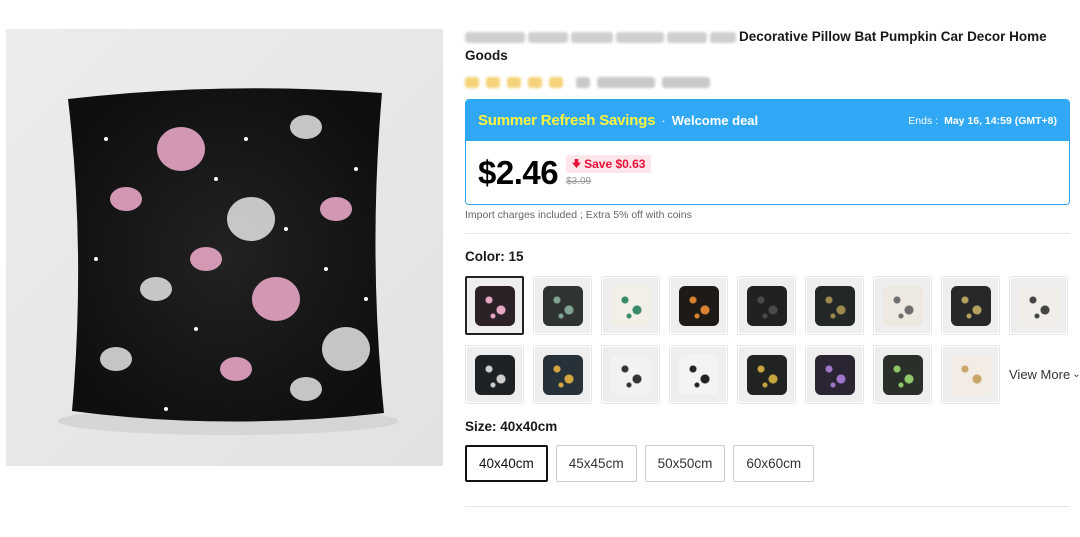 This screenshot has width=1080, height=537. I want to click on deal-ends-value: May 16, 14:59 (GMT+8), so click(1000, 120).